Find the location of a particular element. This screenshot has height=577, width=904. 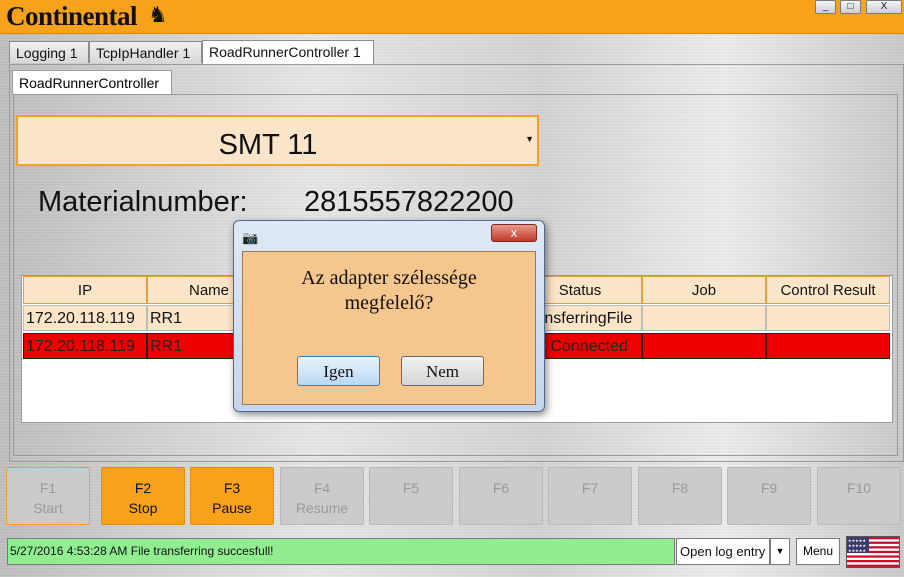

horse-logo-icon: ♞ is located at coordinates (158, 14).